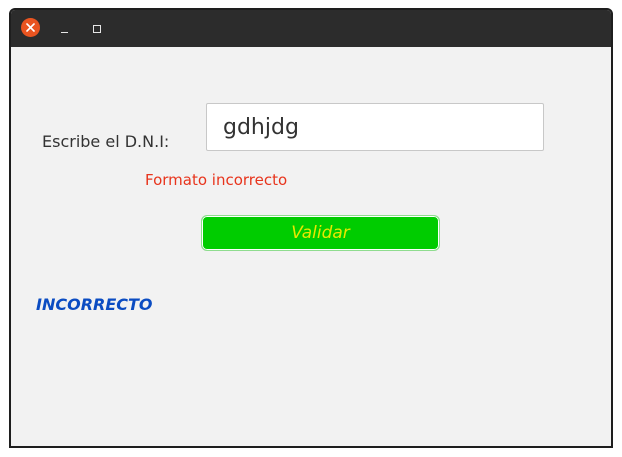 Image resolution: width=622 pixels, height=457 pixels. What do you see at coordinates (106, 141) in the screenshot?
I see `dni-label: Escribe el D.N.I:` at bounding box center [106, 141].